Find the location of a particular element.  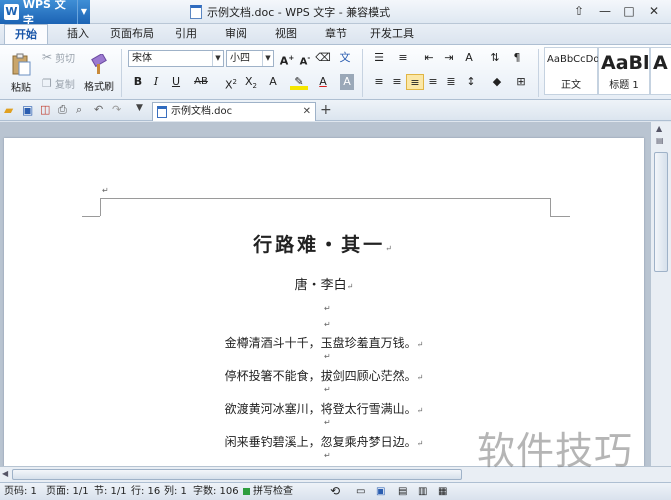

align-left-icon: ≡ is located at coordinates (379, 82).